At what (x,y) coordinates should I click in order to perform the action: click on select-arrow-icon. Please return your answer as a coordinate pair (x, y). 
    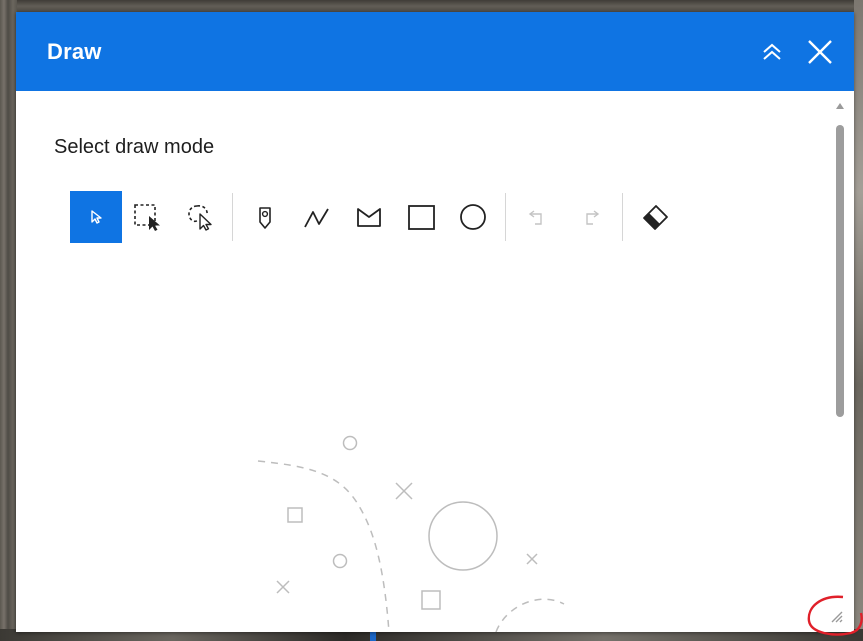
    Looking at the image, I should click on (96, 217).